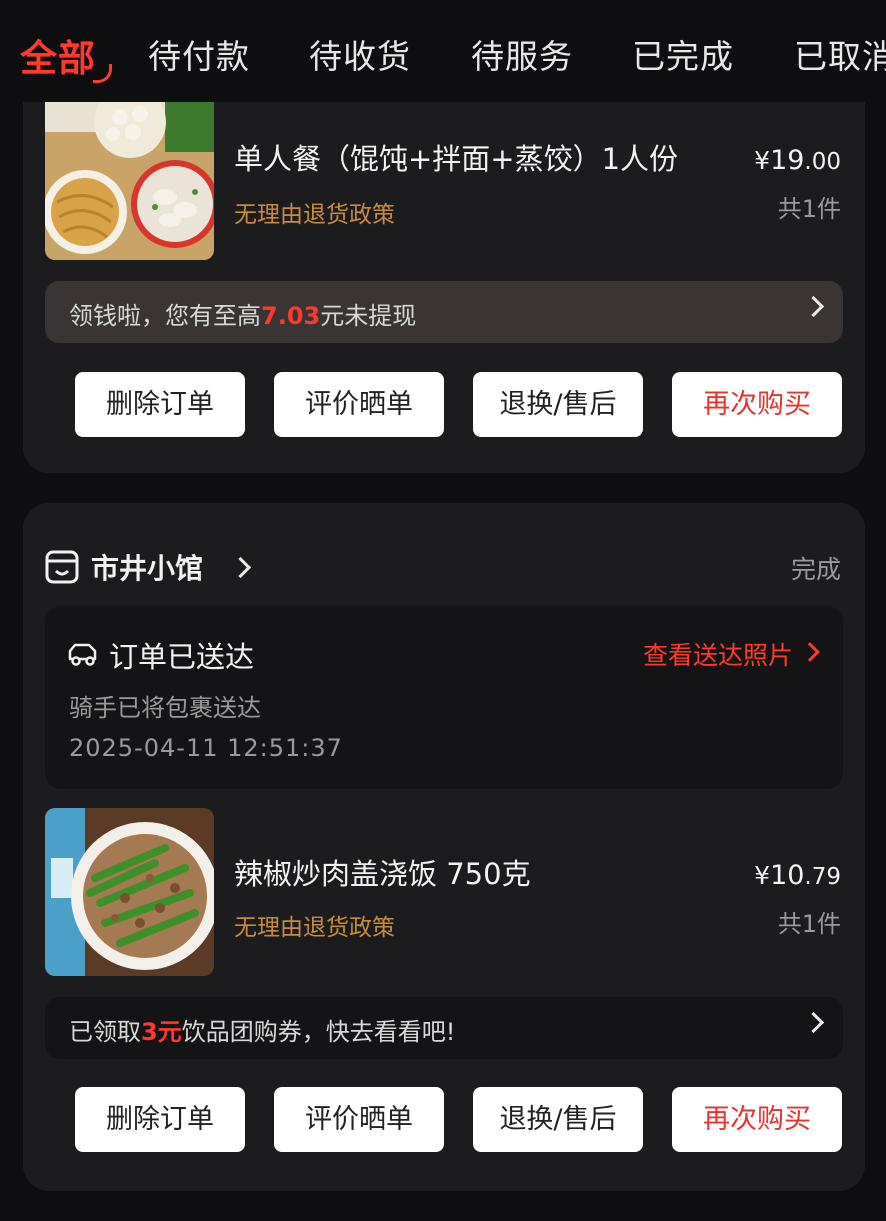 The height and width of the screenshot is (1221, 886). I want to click on promo-suffix: 元未提现, so click(368, 316).